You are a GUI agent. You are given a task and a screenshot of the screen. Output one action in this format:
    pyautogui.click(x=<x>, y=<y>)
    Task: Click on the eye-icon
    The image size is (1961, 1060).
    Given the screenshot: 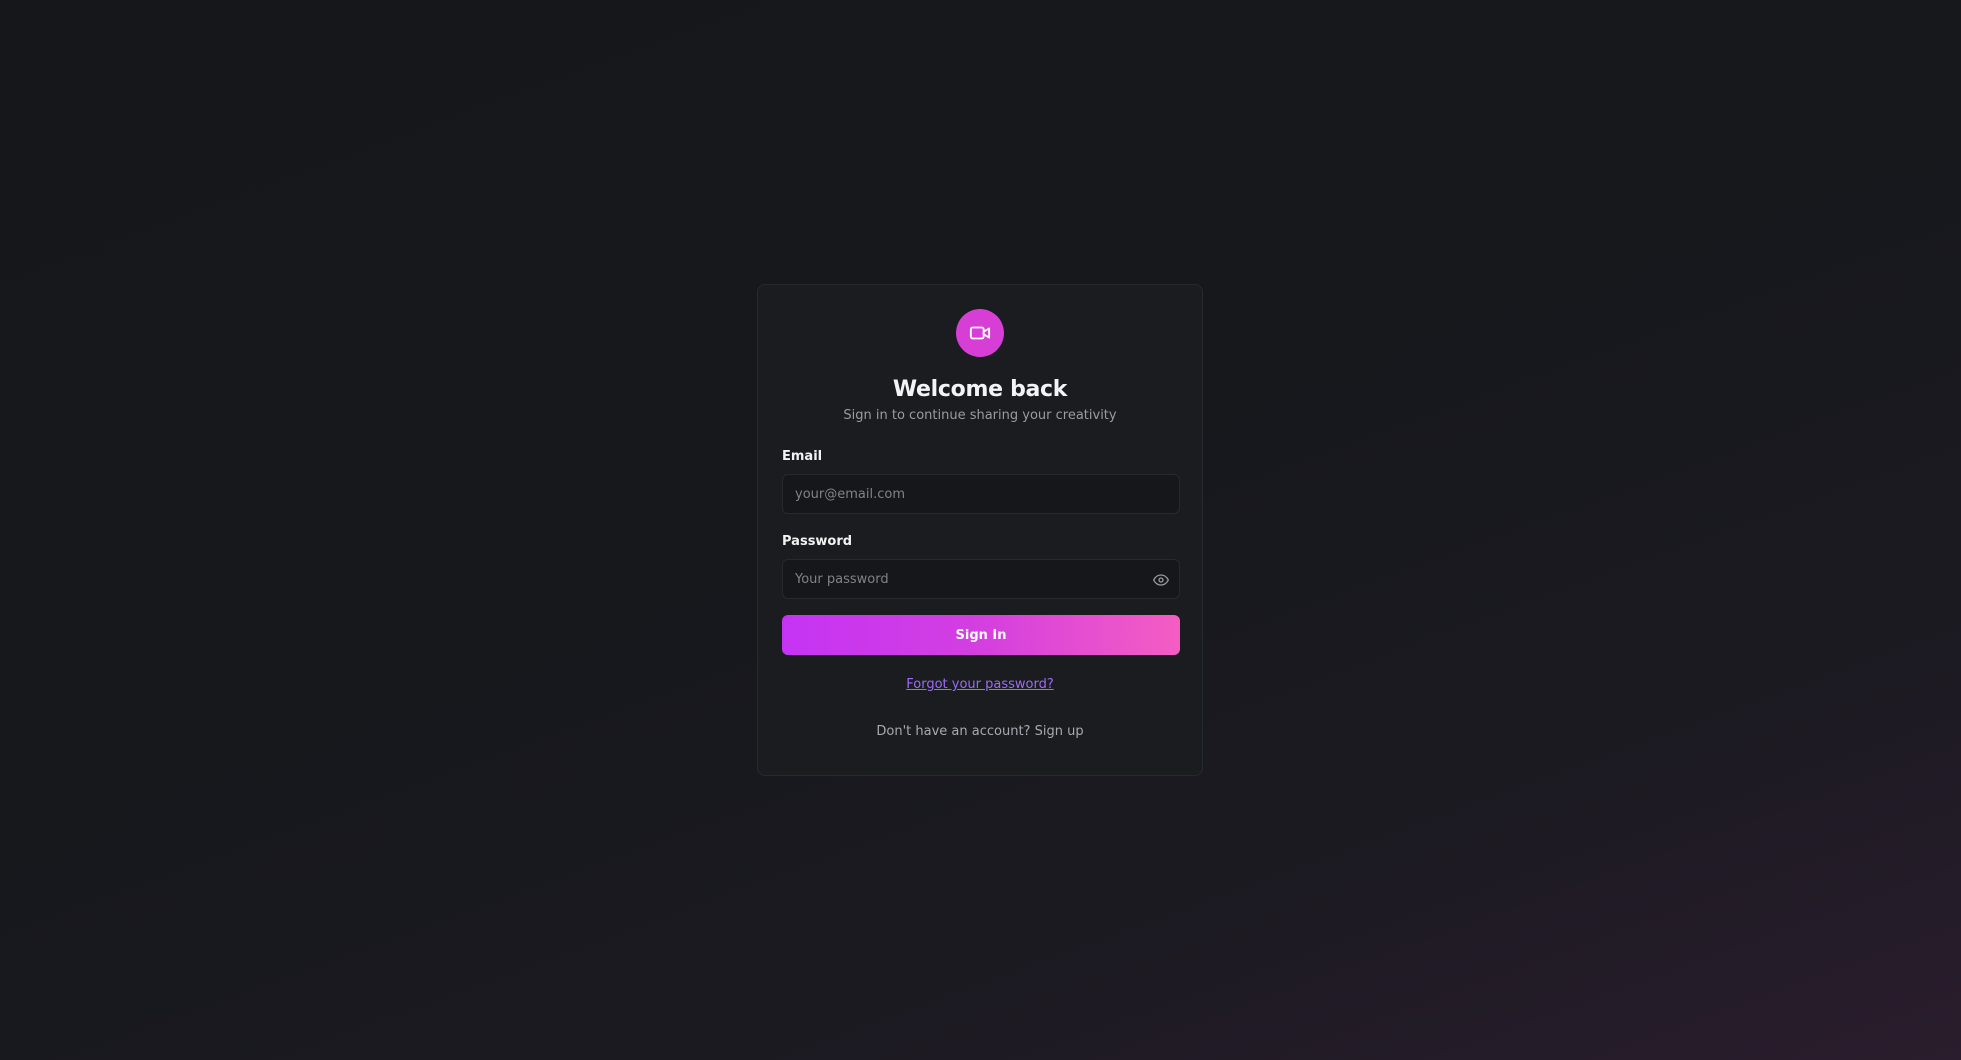 What is the action you would take?
    pyautogui.click(x=1161, y=580)
    